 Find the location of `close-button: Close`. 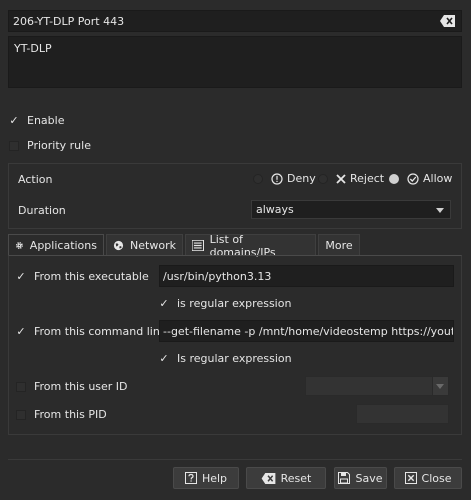

close-button: Close is located at coordinates (428, 478).